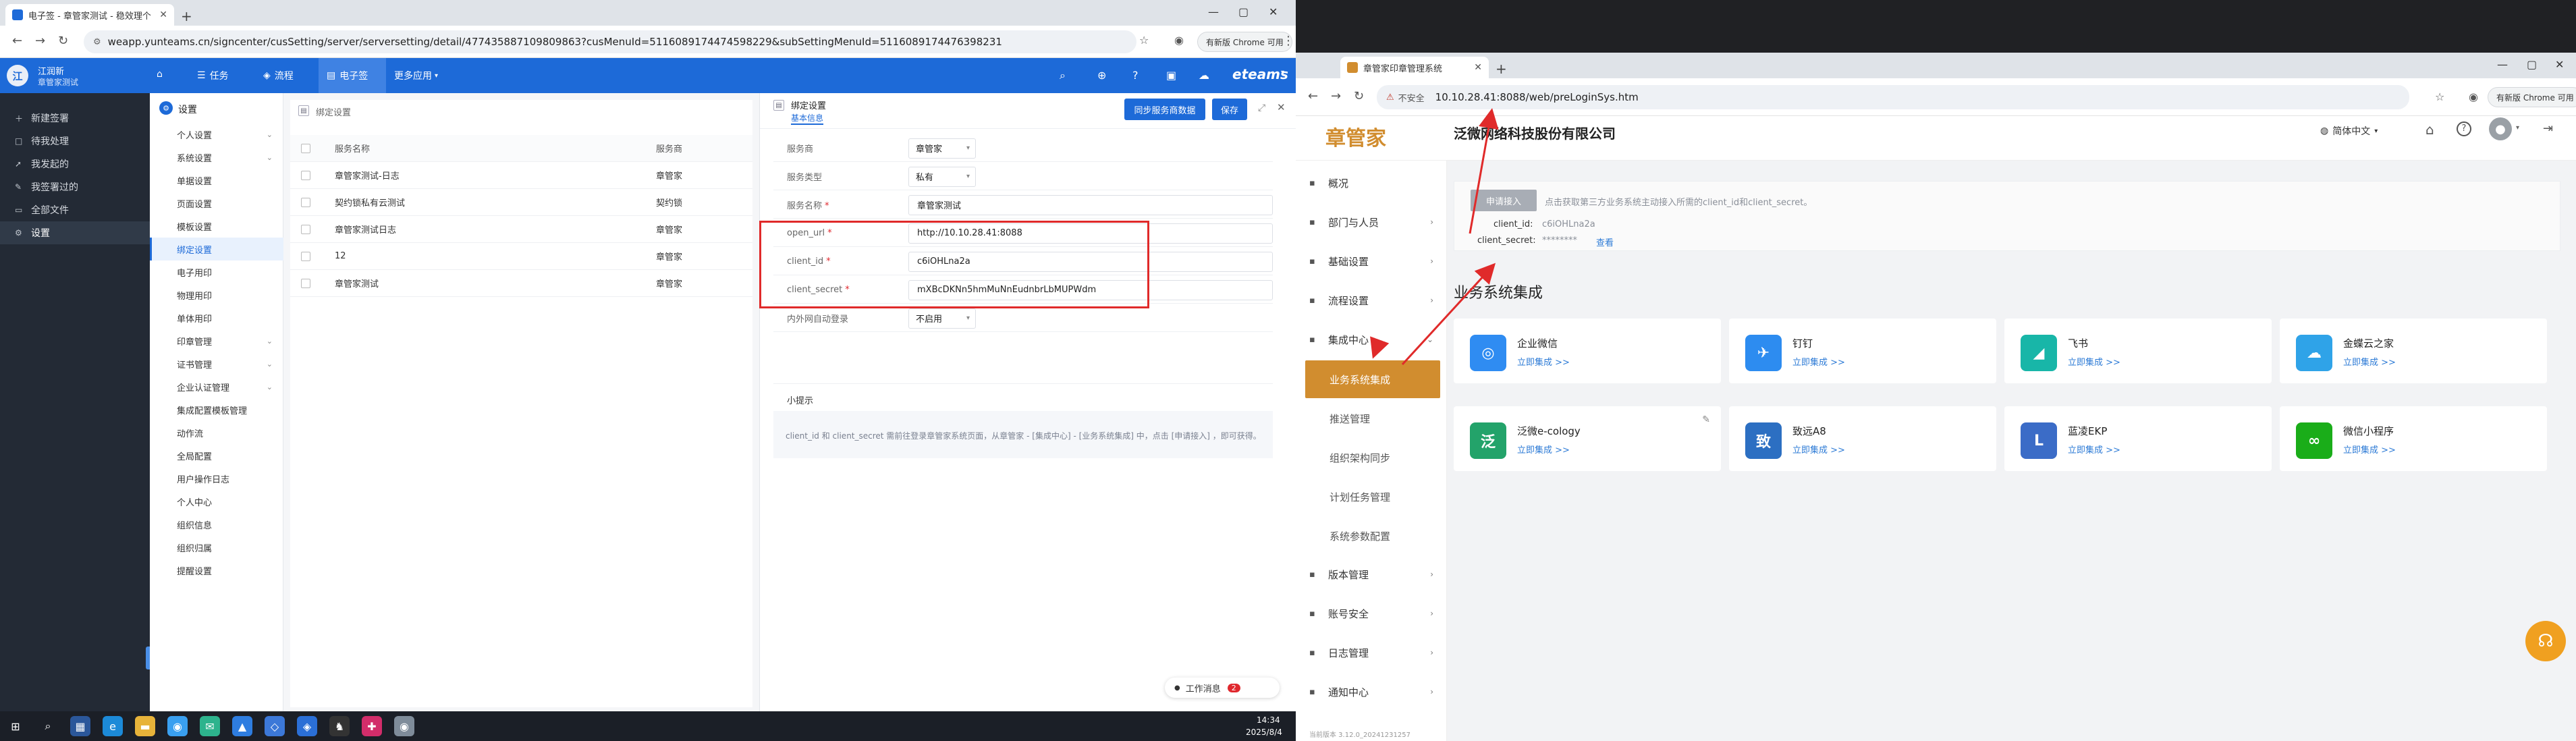  Describe the element at coordinates (216, 524) in the screenshot. I see `subnav-item: 组织信息` at that location.